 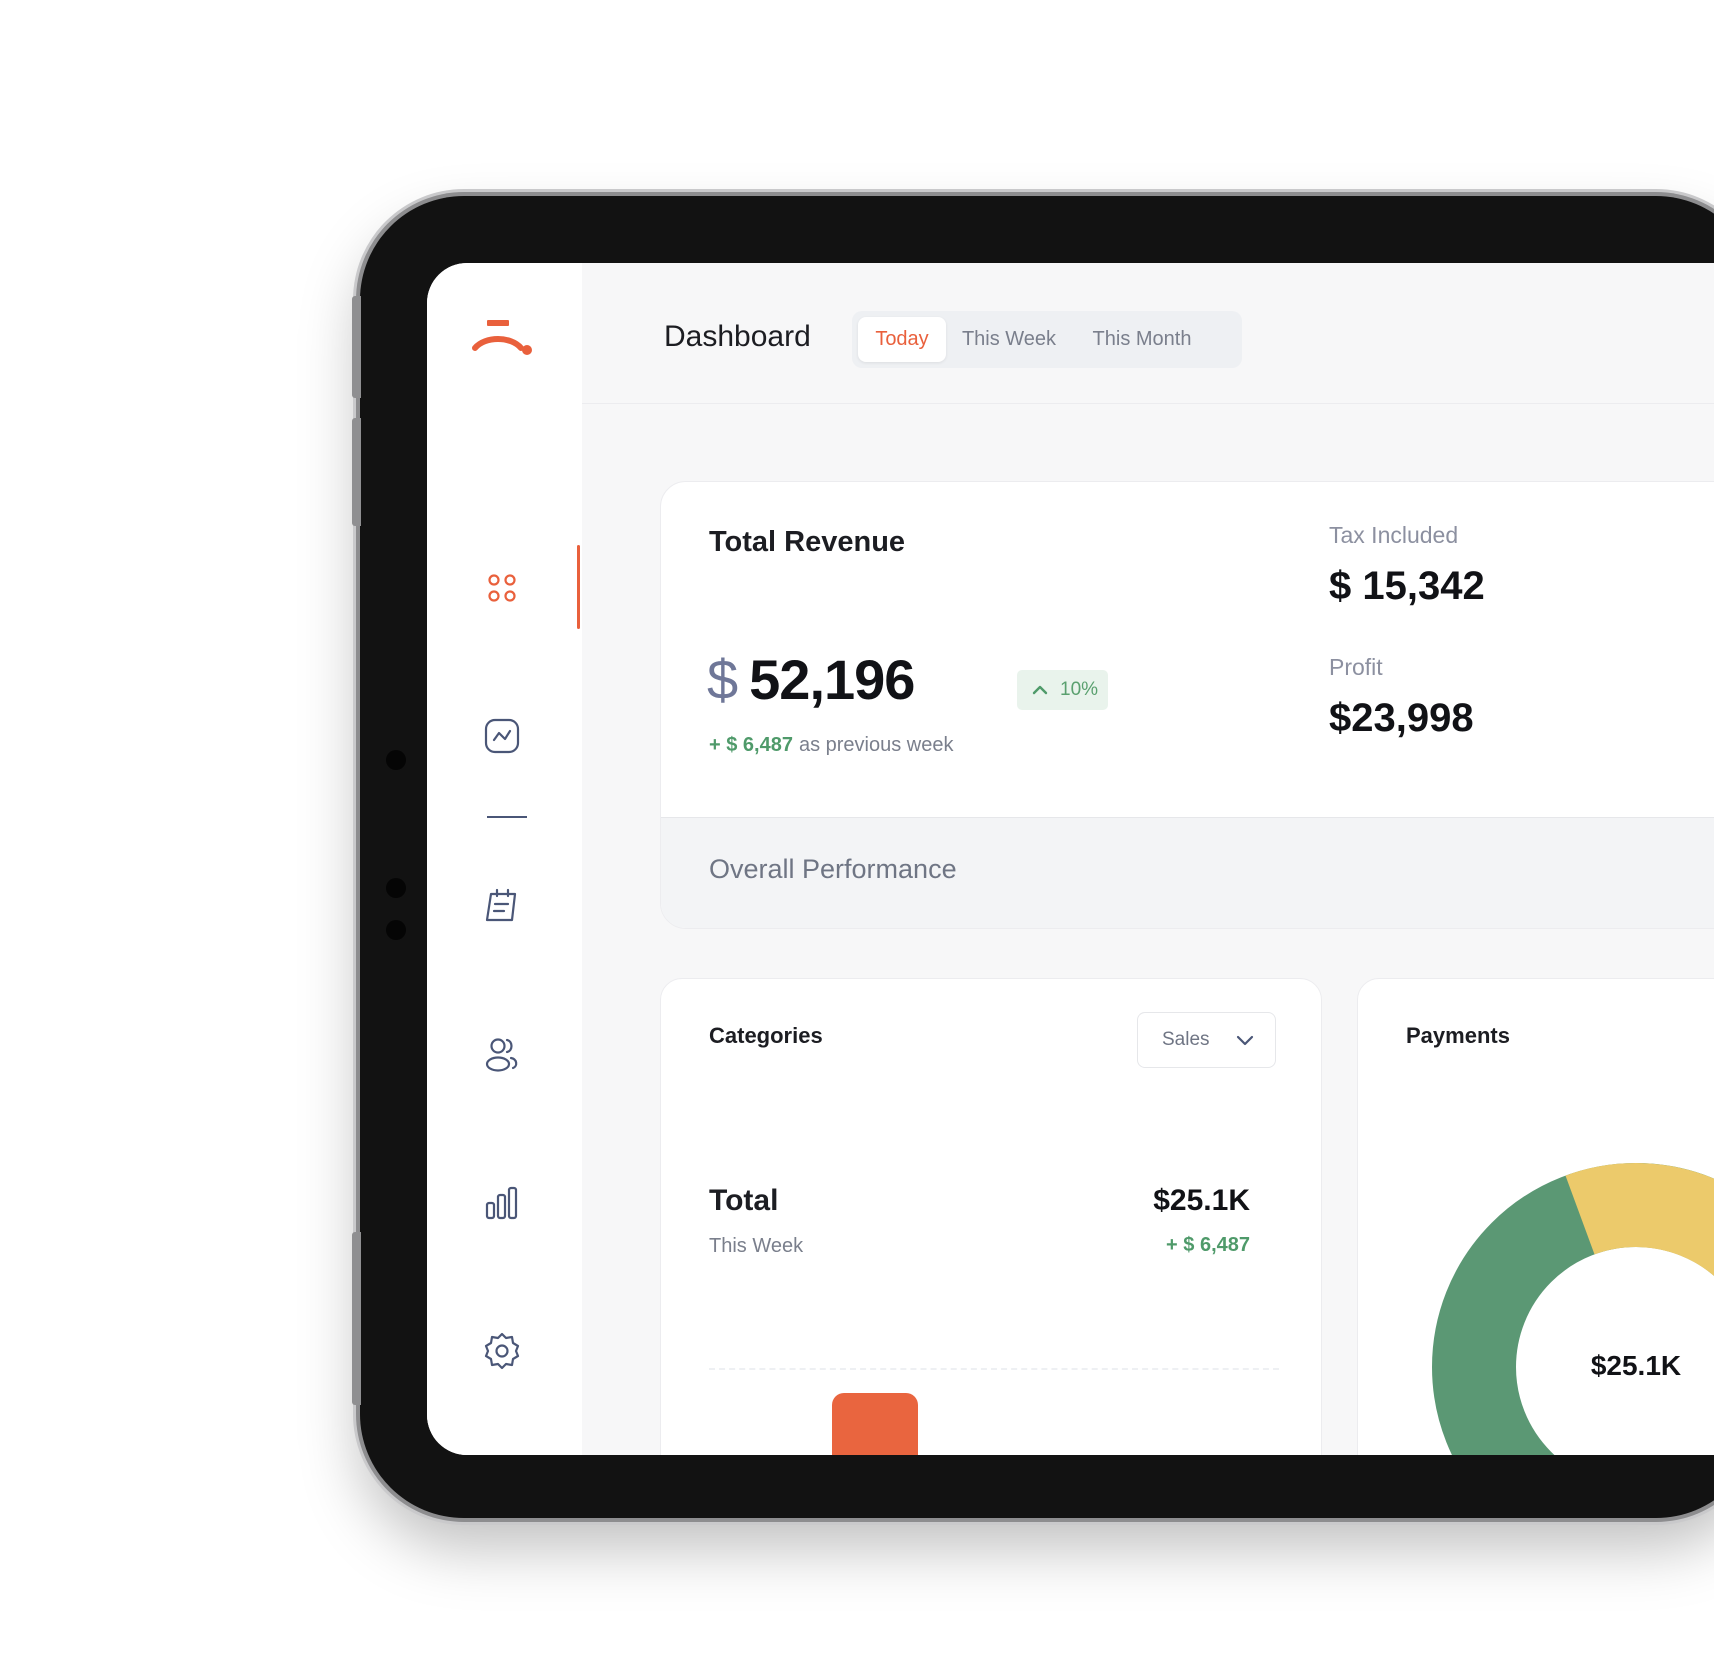 I want to click on users-icon, so click(x=502, y=1055).